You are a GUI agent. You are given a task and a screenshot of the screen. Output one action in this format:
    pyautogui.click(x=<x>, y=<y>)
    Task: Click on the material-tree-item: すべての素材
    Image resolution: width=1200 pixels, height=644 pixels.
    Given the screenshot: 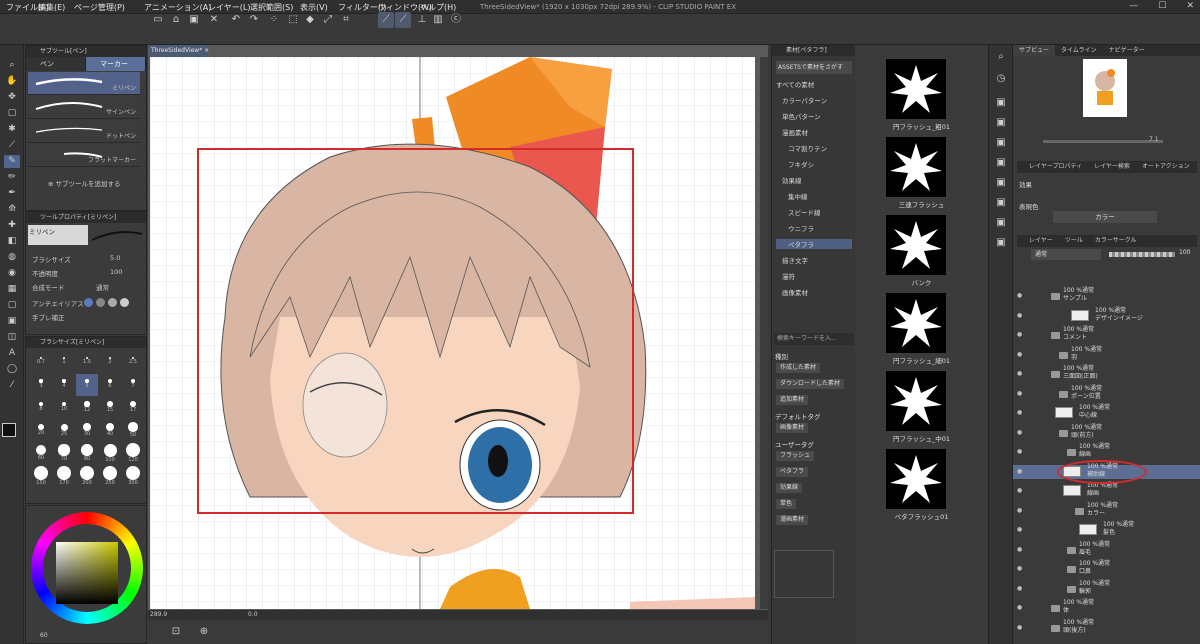 What is the action you would take?
    pyautogui.click(x=795, y=84)
    